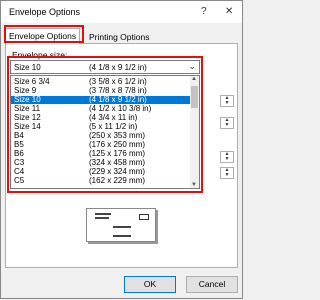 This screenshot has width=320, height=300. Describe the element at coordinates (212, 284) in the screenshot. I see `cancel-button: Cancel` at that location.